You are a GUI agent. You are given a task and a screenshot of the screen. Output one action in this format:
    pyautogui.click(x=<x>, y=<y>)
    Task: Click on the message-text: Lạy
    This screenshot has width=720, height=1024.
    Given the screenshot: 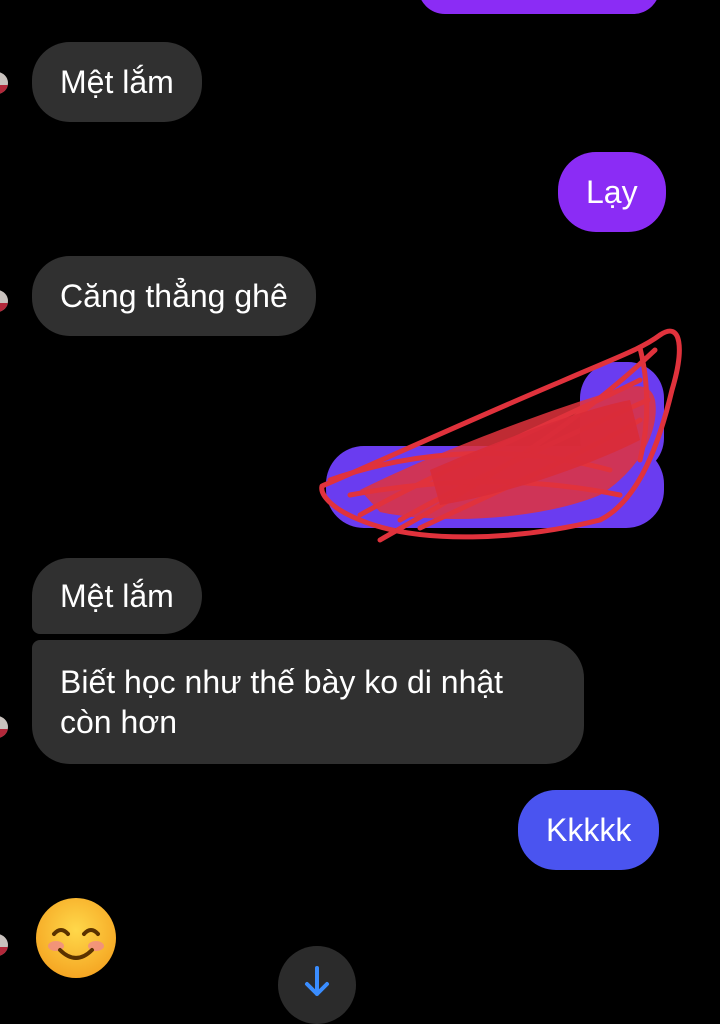 What is the action you would take?
    pyautogui.click(x=612, y=192)
    